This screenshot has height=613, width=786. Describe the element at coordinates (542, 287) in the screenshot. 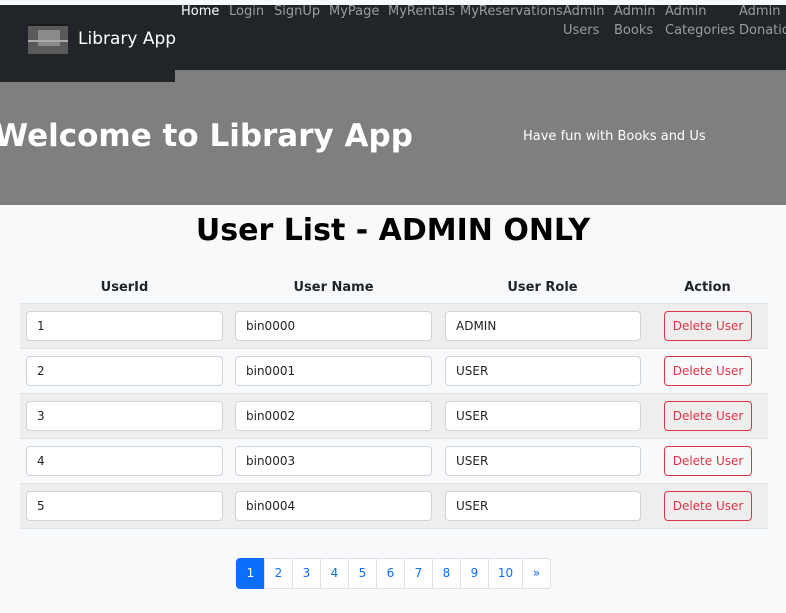

I see `col-header-userrole: User Role` at that location.